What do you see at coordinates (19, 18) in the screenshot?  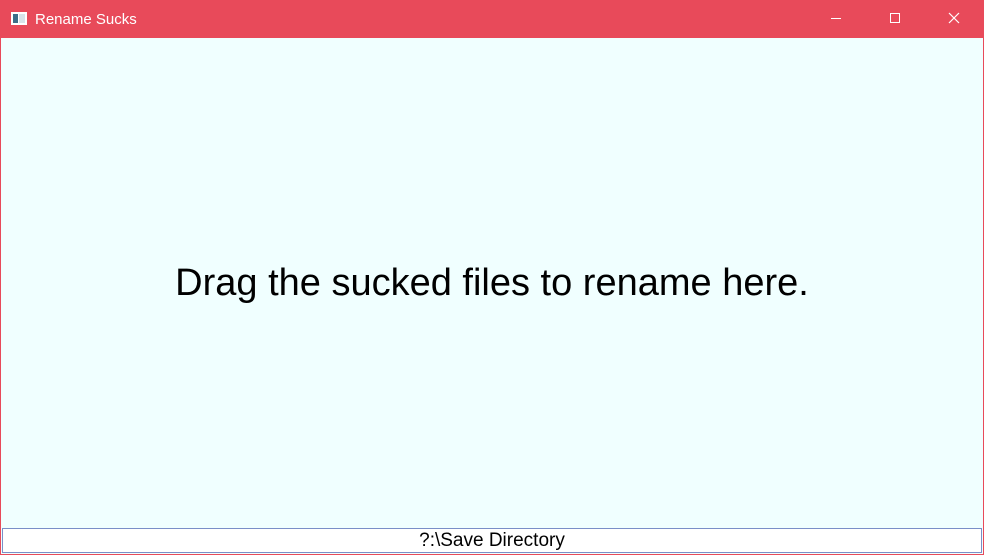 I see `window-app-icon` at bounding box center [19, 18].